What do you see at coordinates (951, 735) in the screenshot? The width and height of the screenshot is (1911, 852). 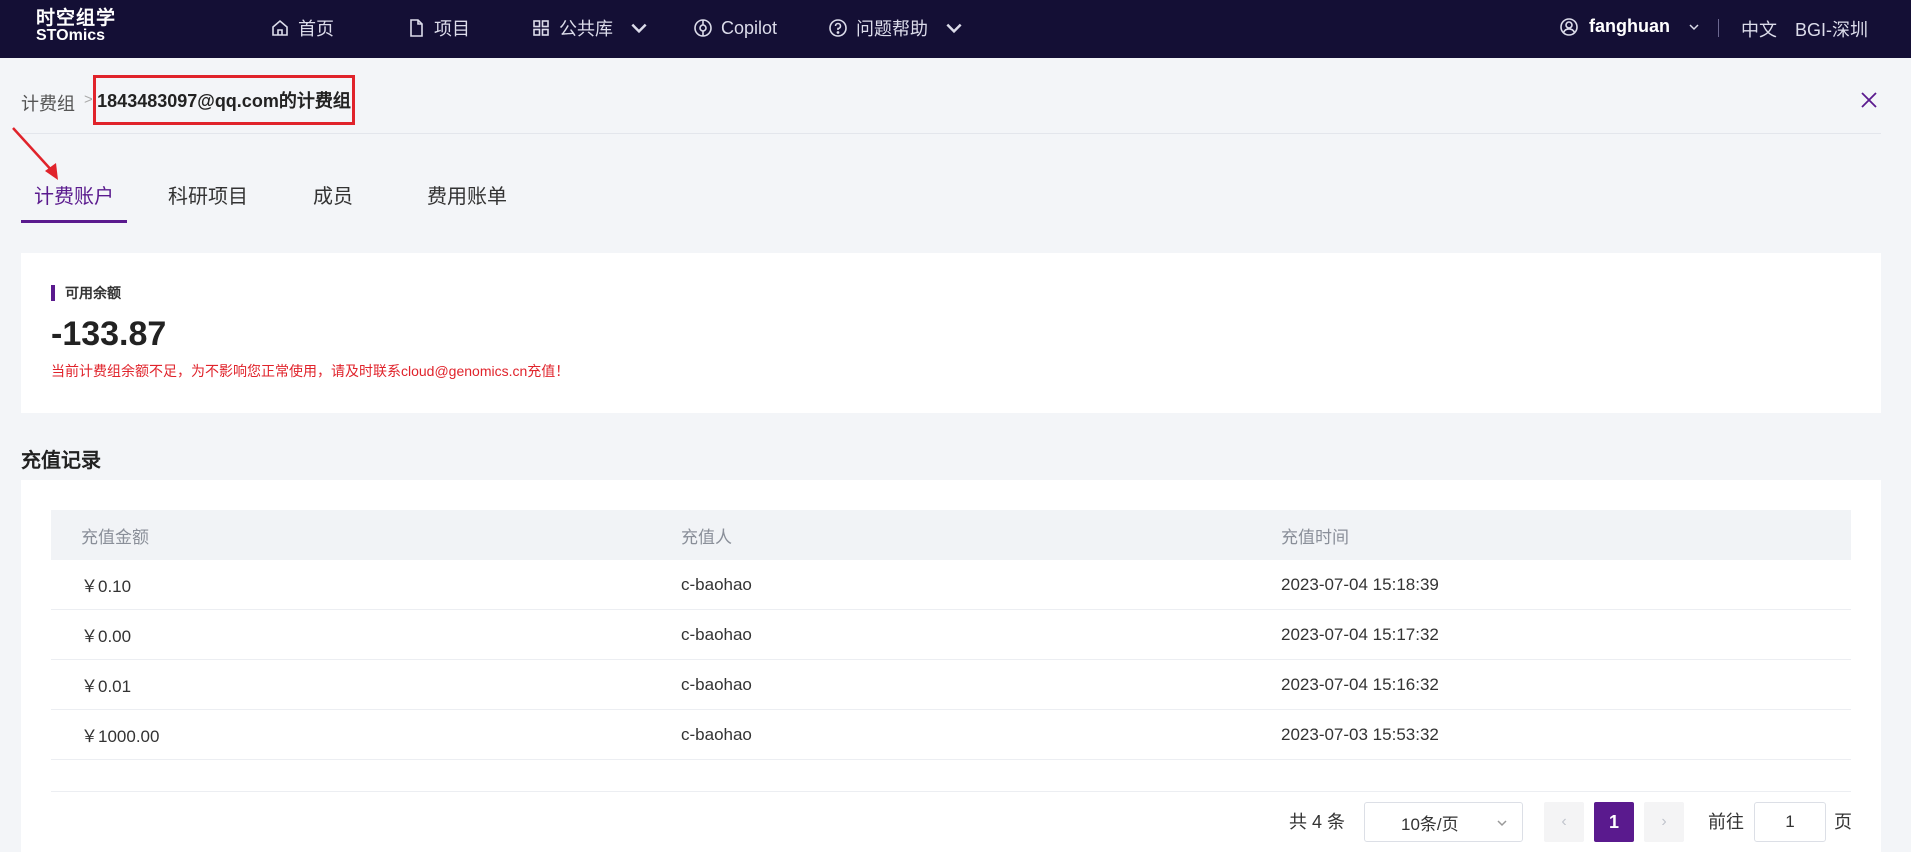 I see `table-row: ￥1000.00 c-baohao 2023-07-03 15:53:32` at bounding box center [951, 735].